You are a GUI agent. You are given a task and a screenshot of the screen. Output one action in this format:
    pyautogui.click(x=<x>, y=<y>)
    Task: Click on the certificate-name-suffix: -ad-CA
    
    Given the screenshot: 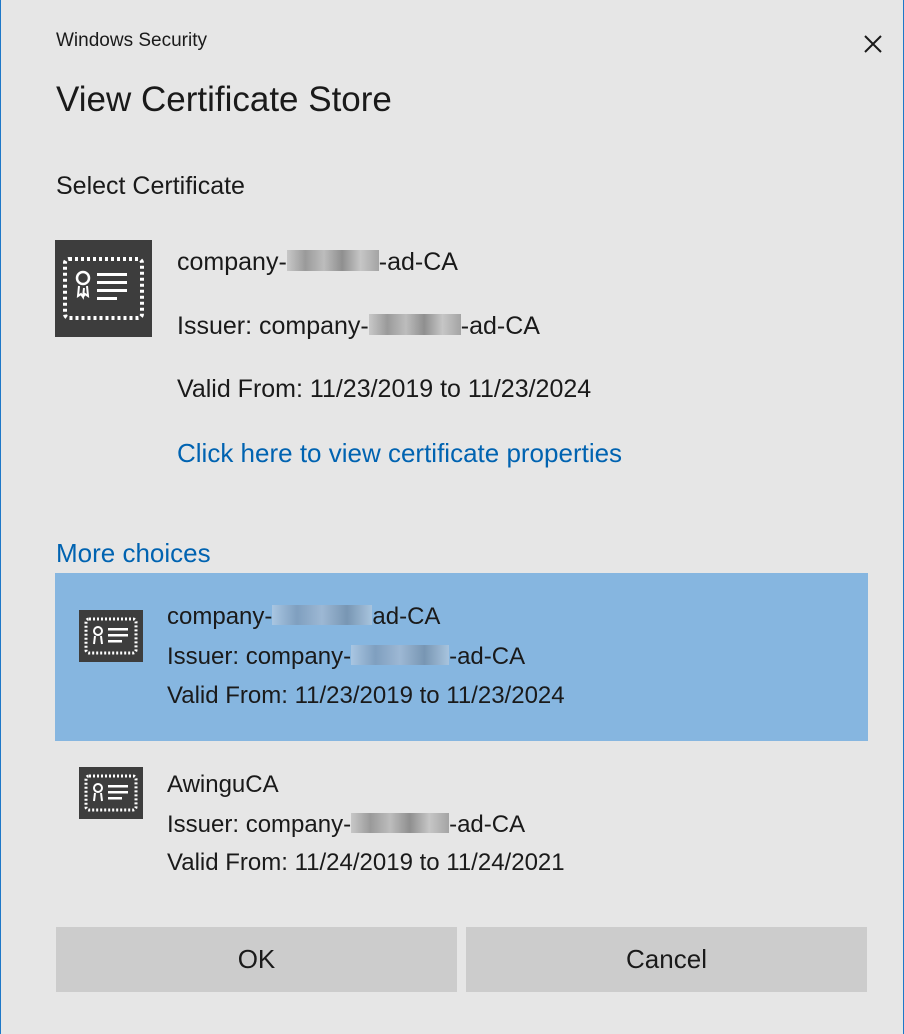 What is the action you would take?
    pyautogui.click(x=418, y=262)
    